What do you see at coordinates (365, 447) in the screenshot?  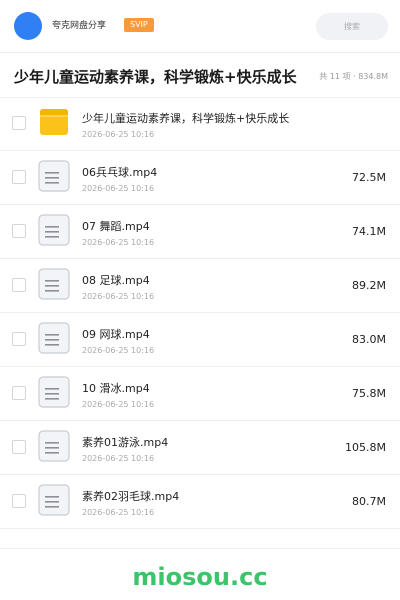 I see `file-size: 105.8M` at bounding box center [365, 447].